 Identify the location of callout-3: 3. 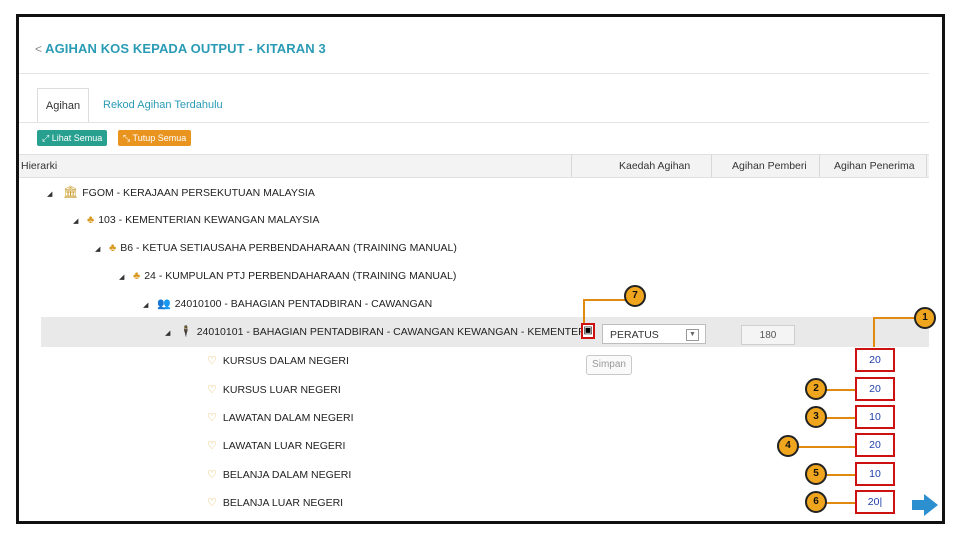
(816, 417).